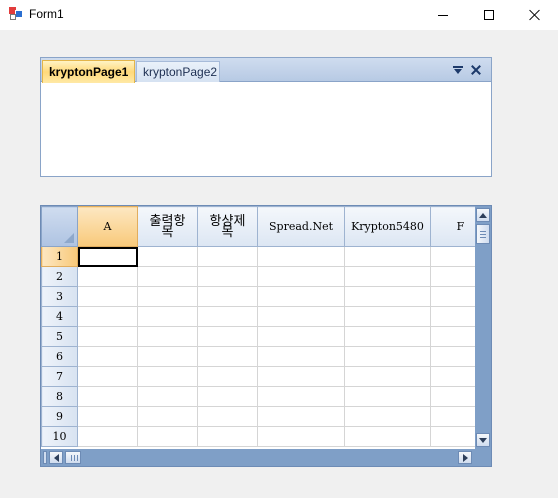 This screenshot has height=498, width=558. What do you see at coordinates (59, 436) in the screenshot?
I see `row-header: 10` at bounding box center [59, 436].